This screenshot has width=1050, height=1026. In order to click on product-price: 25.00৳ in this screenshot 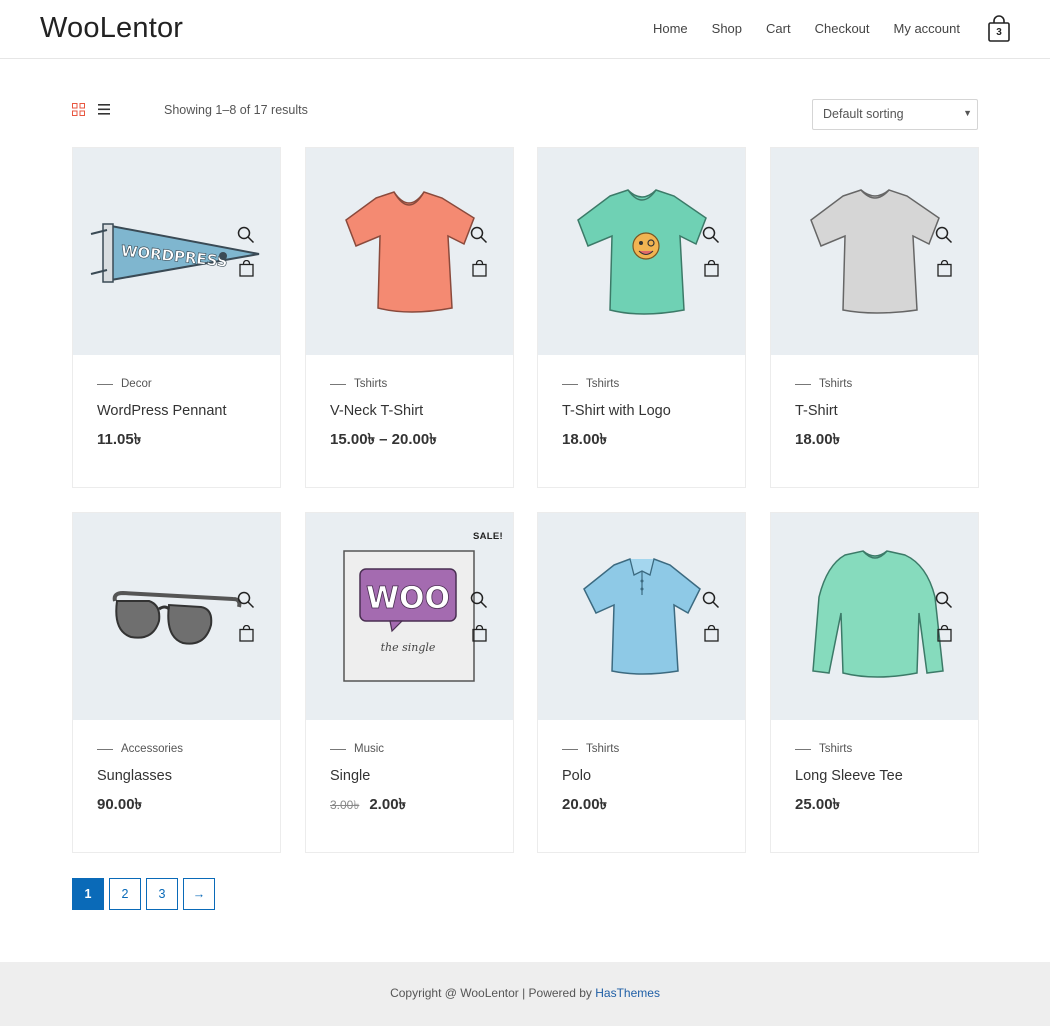, I will do `click(817, 805)`.